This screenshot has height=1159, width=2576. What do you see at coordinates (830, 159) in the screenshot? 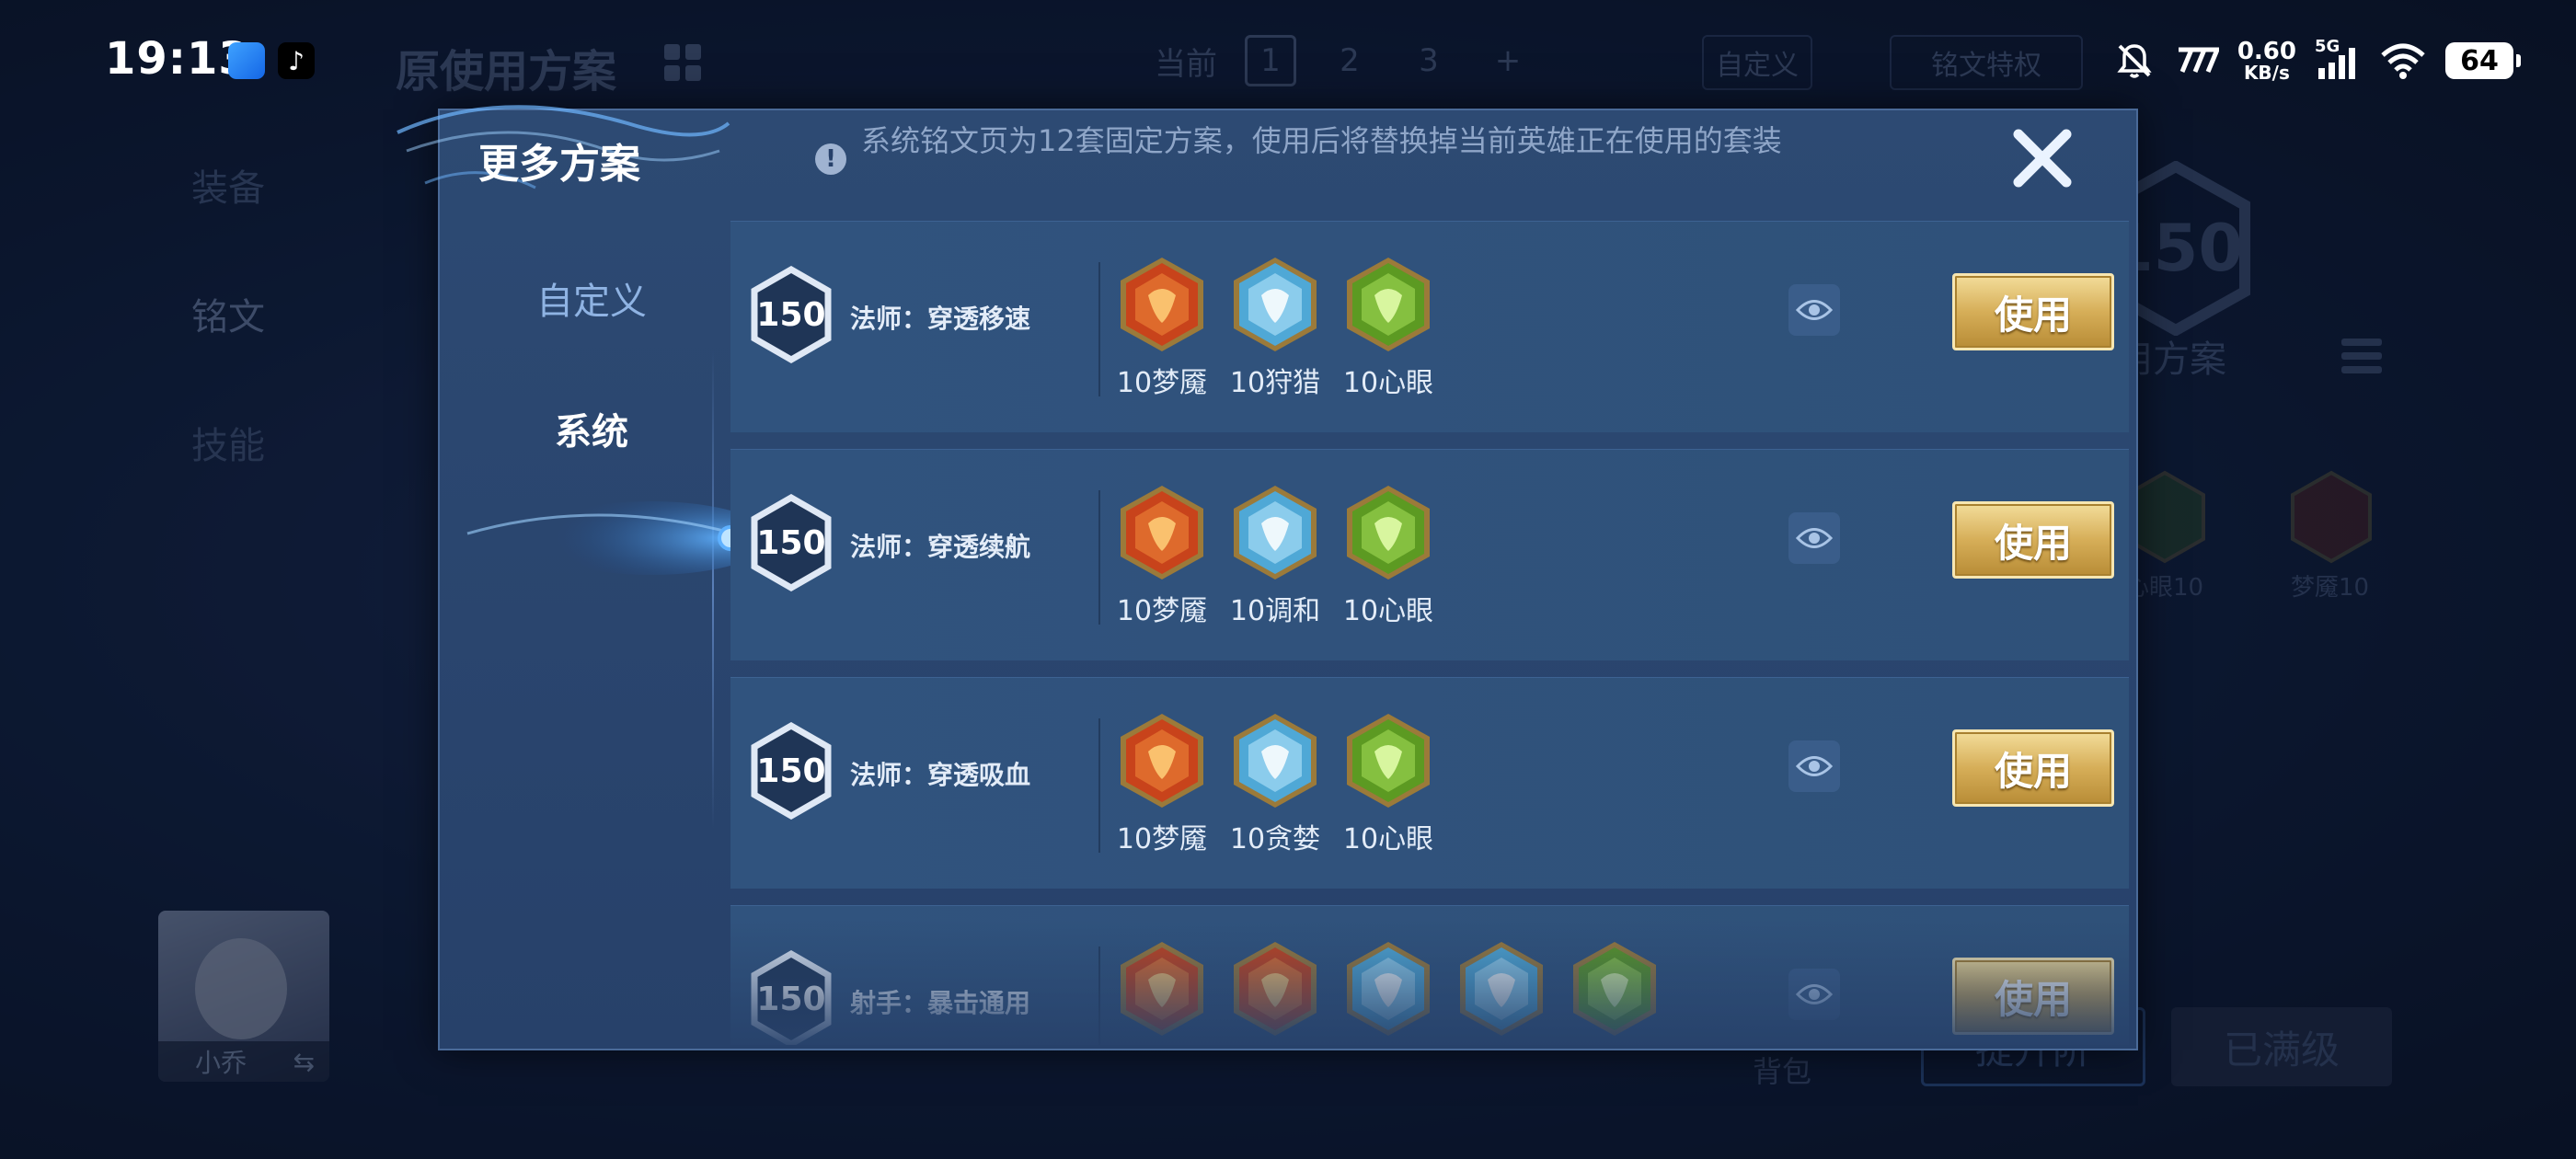
I see `info-icon: !` at bounding box center [830, 159].